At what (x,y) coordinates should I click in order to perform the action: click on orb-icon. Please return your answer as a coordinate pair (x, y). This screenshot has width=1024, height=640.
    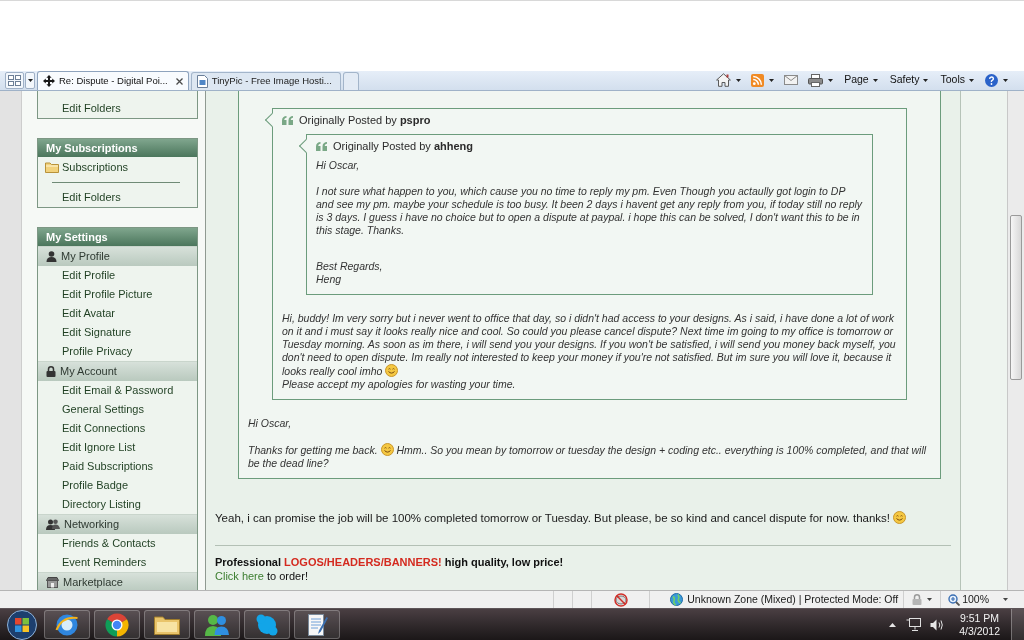
    Looking at the image, I should click on (22, 624).